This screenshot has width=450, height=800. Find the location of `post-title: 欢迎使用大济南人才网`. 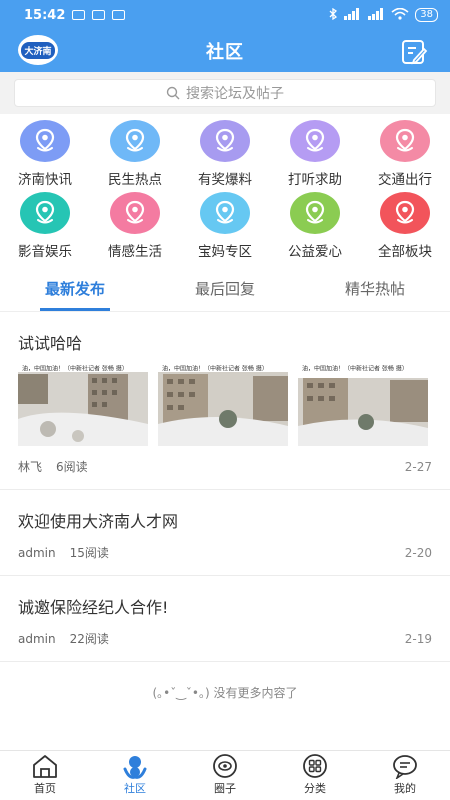

post-title: 欢迎使用大济南人才网 is located at coordinates (98, 521).